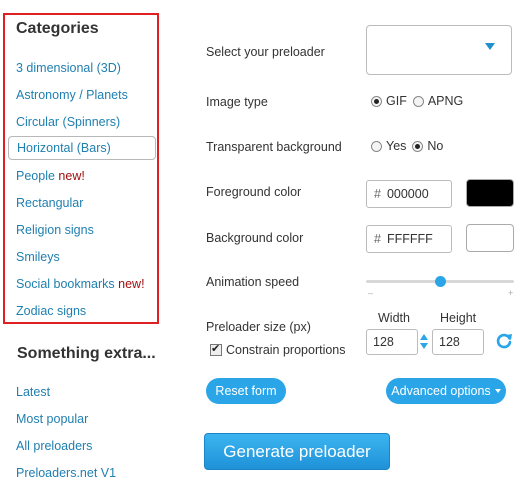 This screenshot has height=490, width=528. Describe the element at coordinates (511, 293) in the screenshot. I see `slider-plus-label: +` at that location.